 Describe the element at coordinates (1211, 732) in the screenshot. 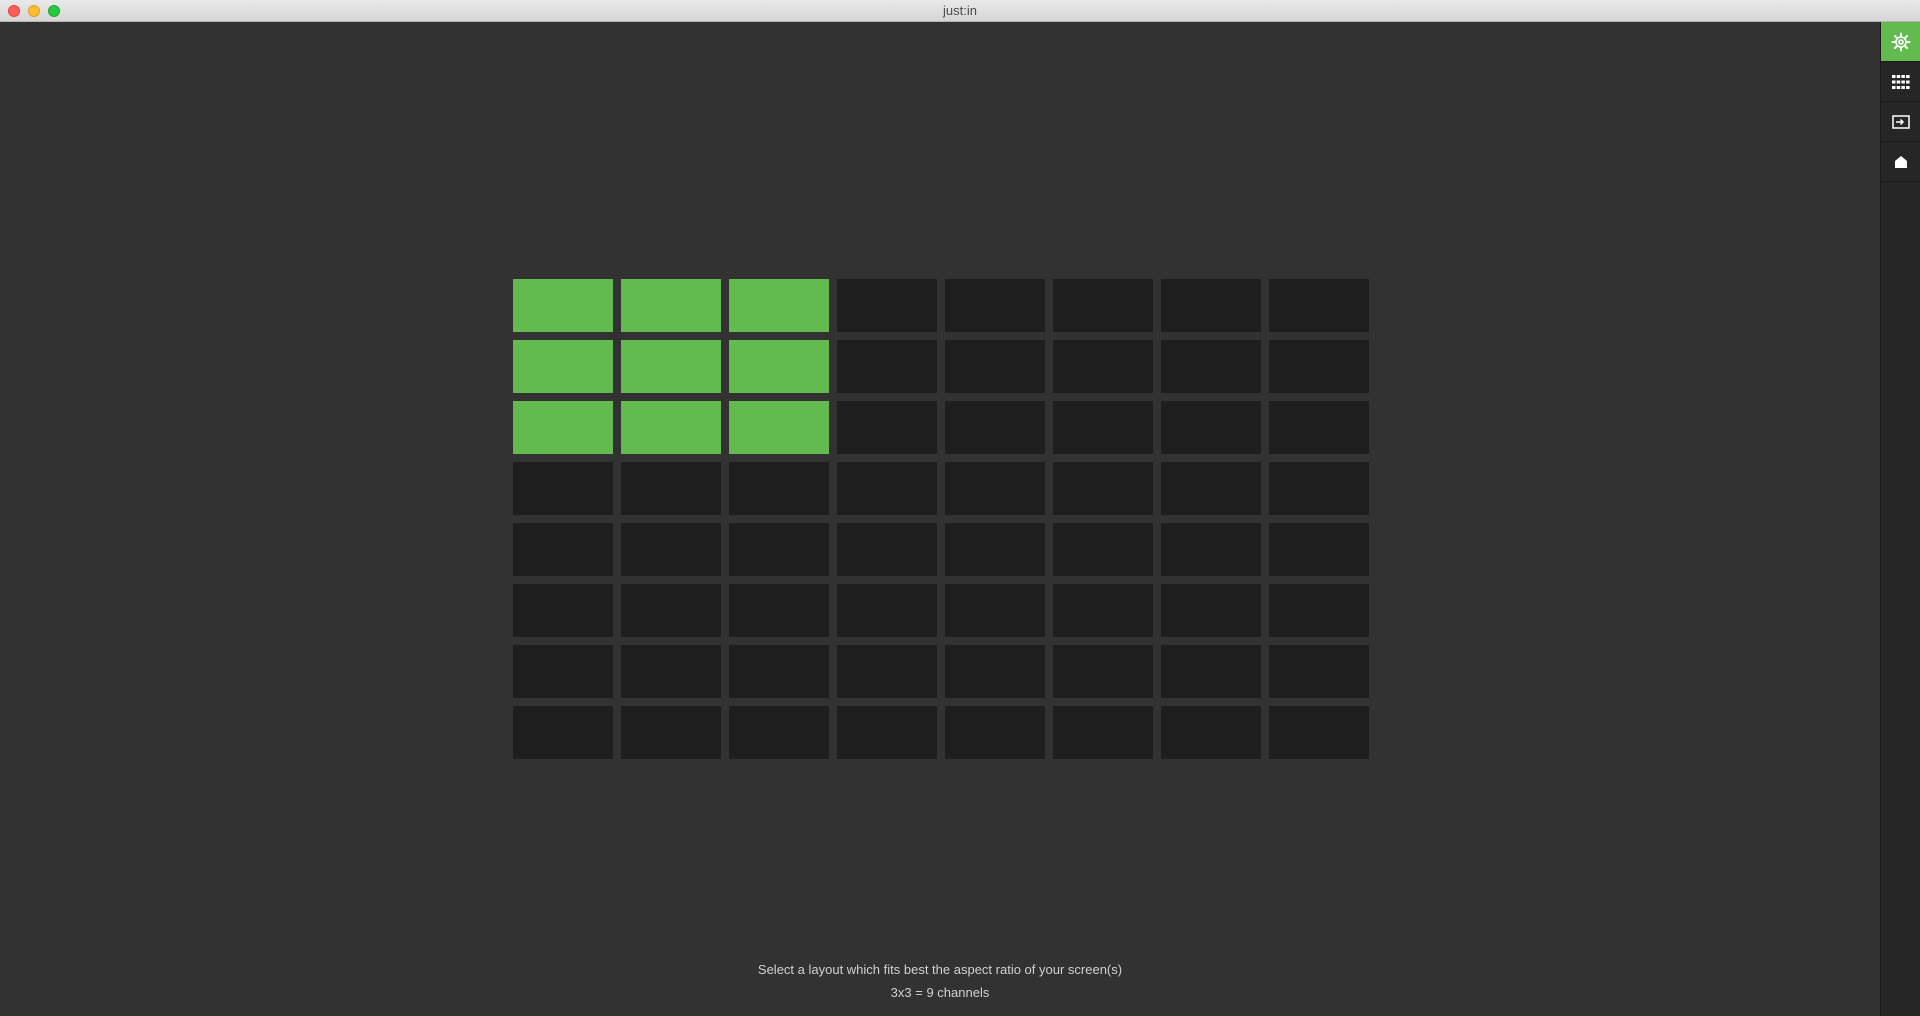

I see `layout-cell-8x7` at that location.